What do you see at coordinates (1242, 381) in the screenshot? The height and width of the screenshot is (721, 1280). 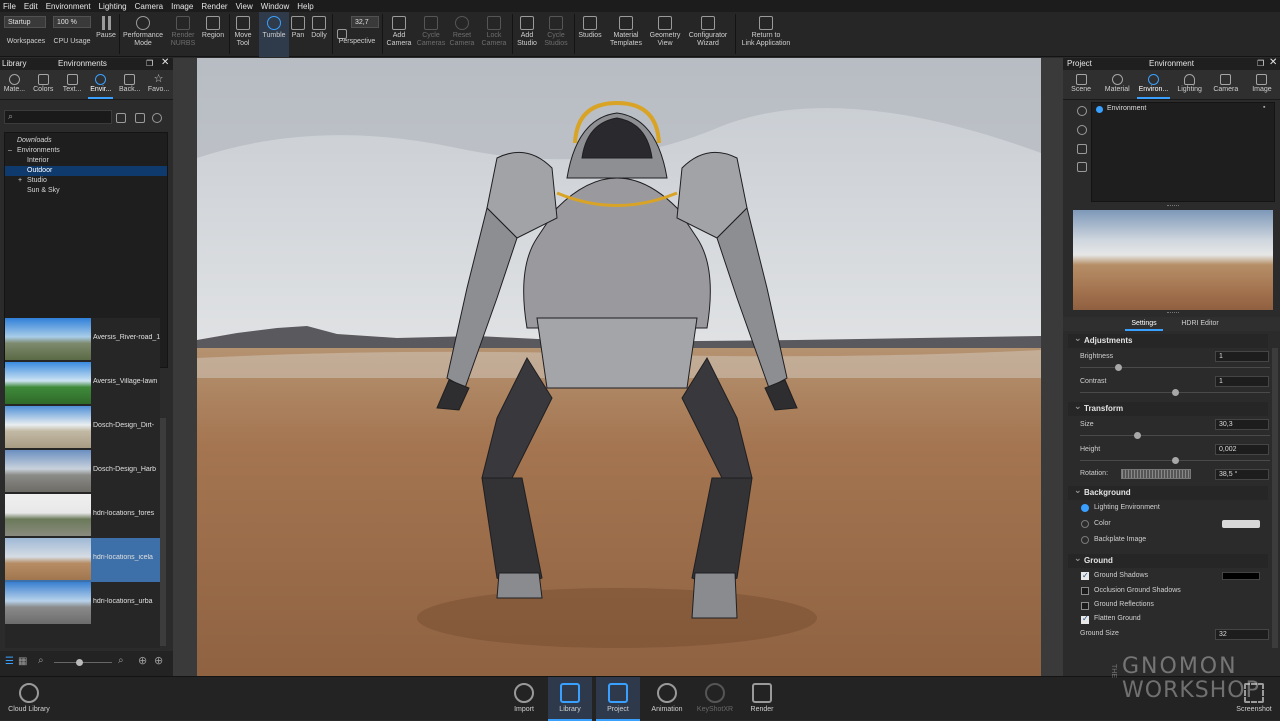 I see `contrast-field: 1` at bounding box center [1242, 381].